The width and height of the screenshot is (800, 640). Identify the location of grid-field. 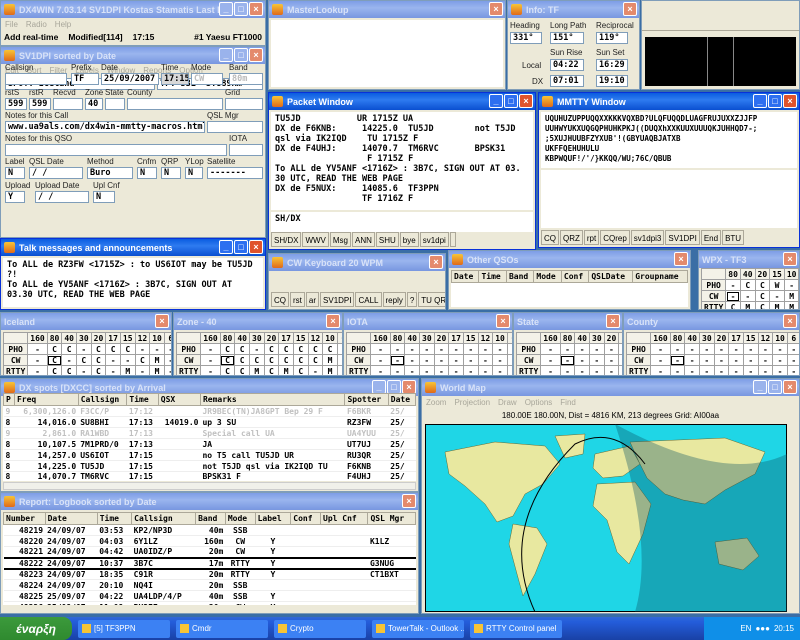
(244, 104).